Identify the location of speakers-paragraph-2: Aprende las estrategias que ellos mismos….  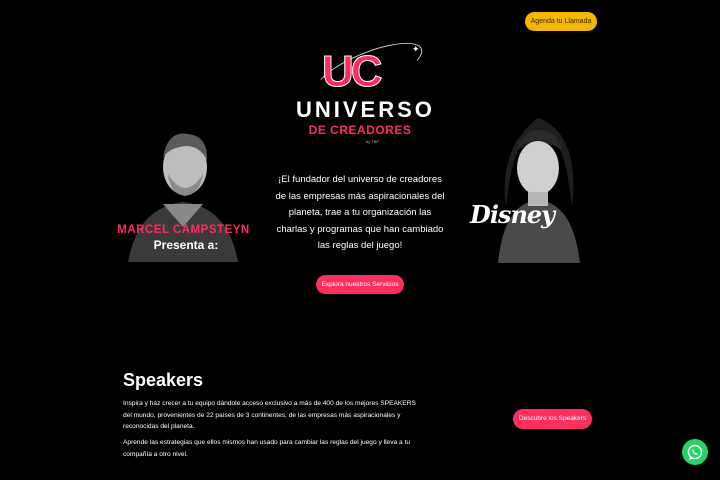
(266, 448).